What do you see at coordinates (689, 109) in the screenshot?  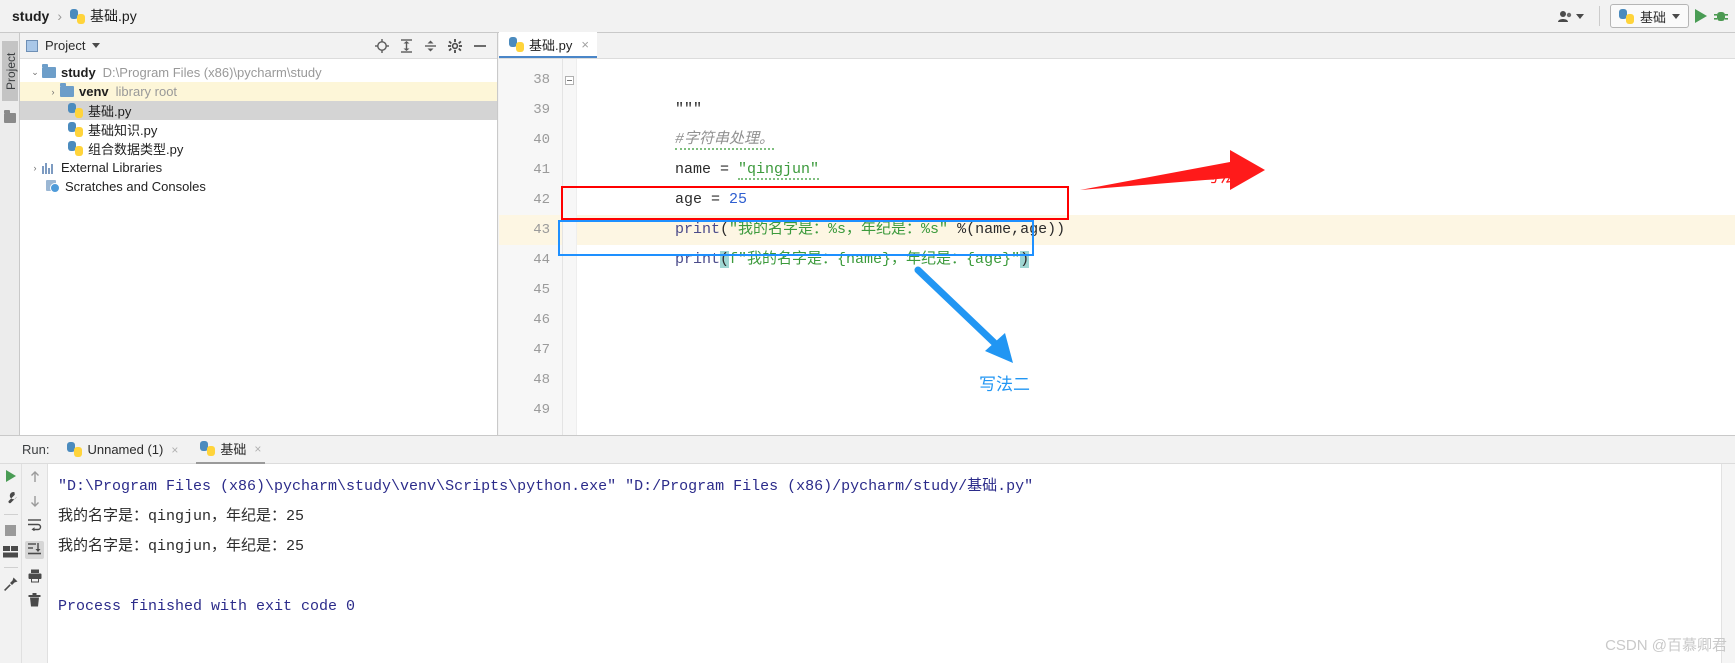 I see `code-token: """` at bounding box center [689, 109].